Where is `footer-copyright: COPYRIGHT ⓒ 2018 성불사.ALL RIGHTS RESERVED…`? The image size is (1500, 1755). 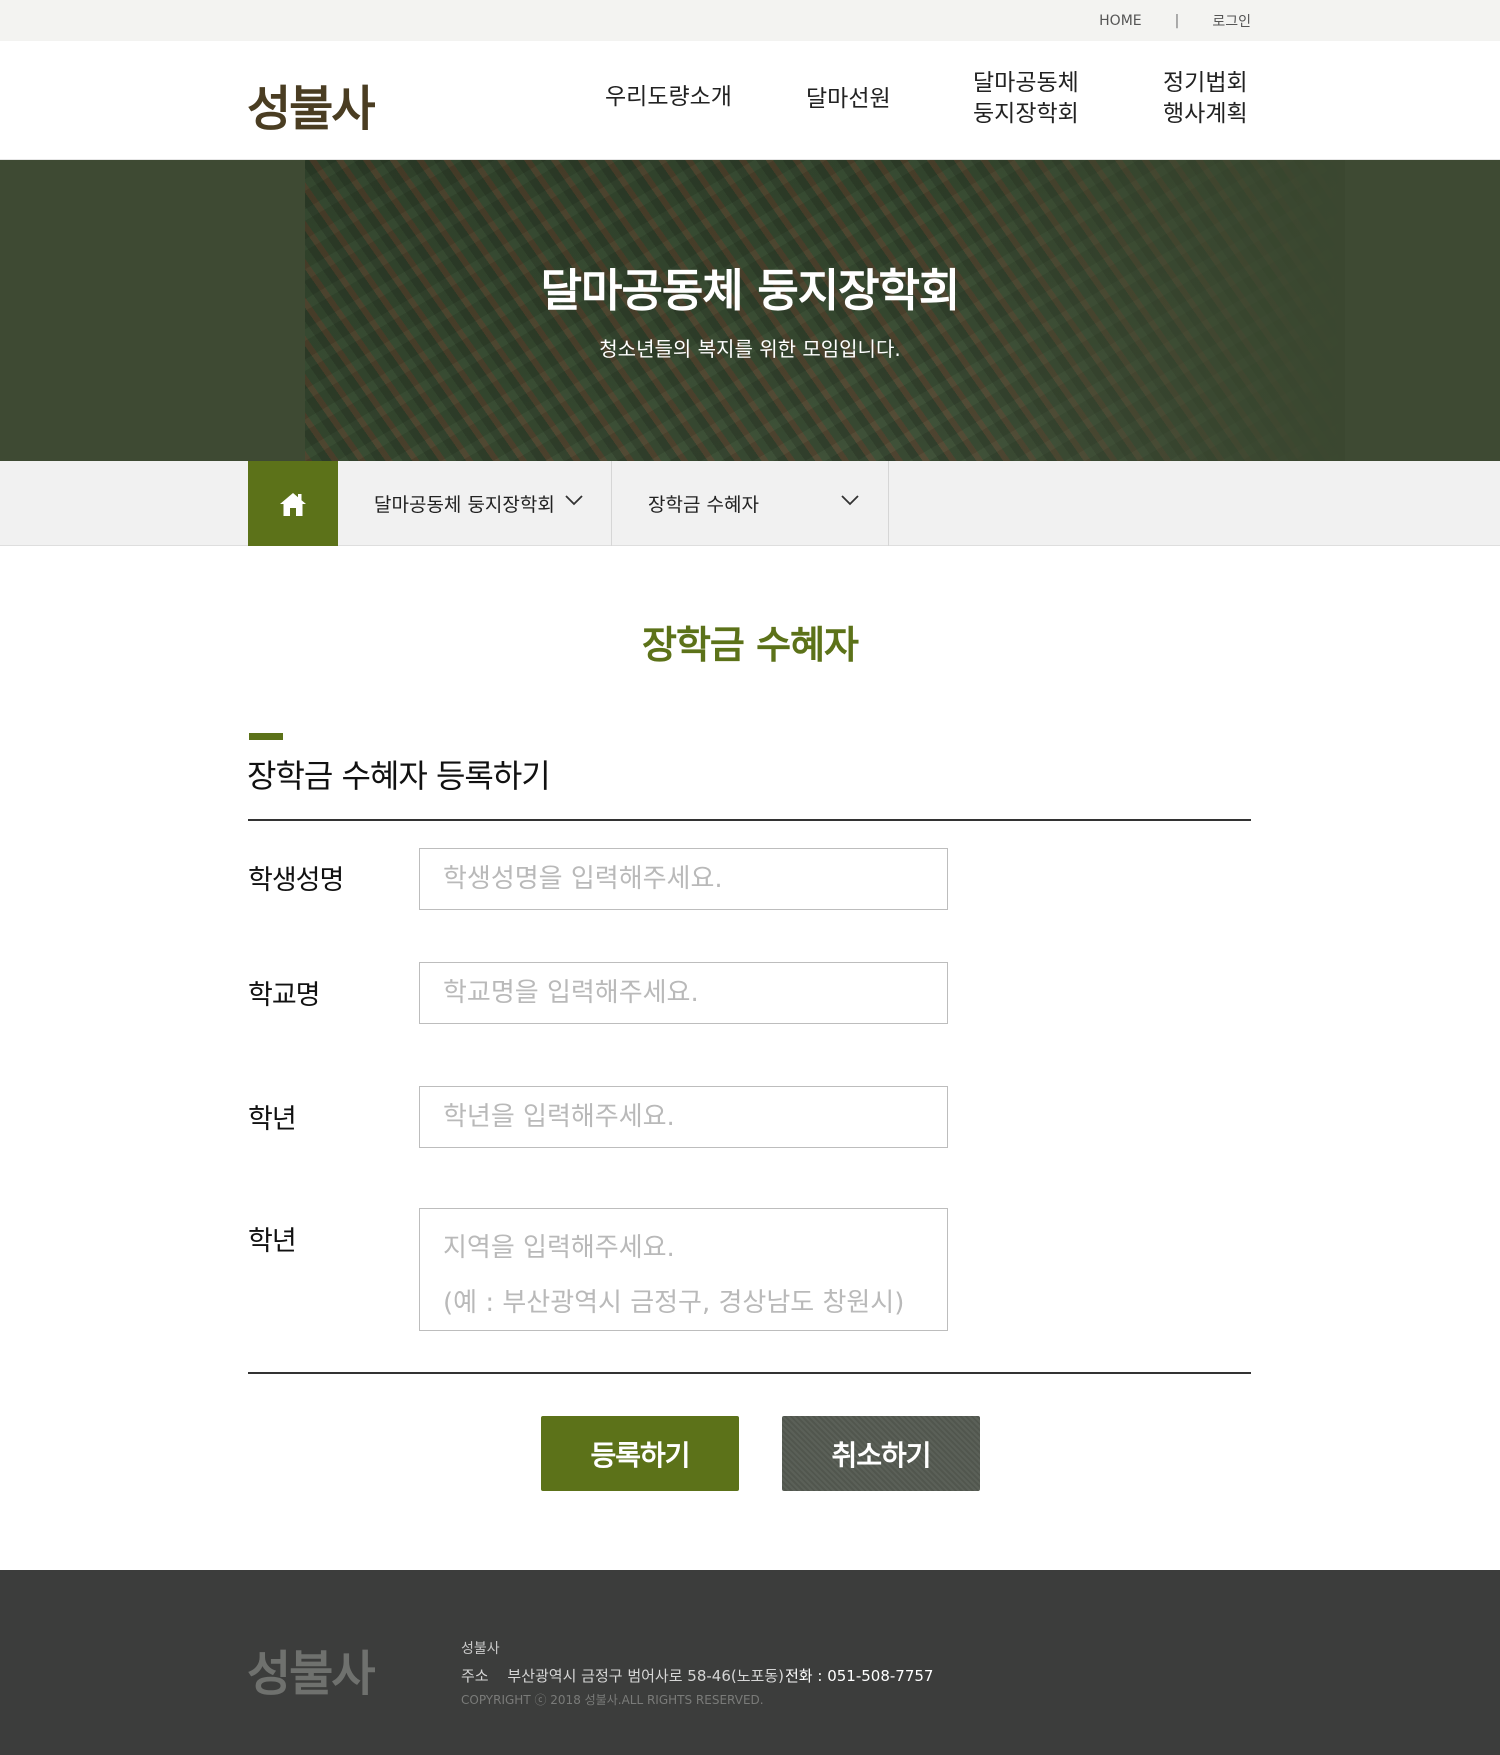 footer-copyright: COPYRIGHT ⓒ 2018 성불사.ALL RIGHTS RESERVED… is located at coordinates (612, 1700).